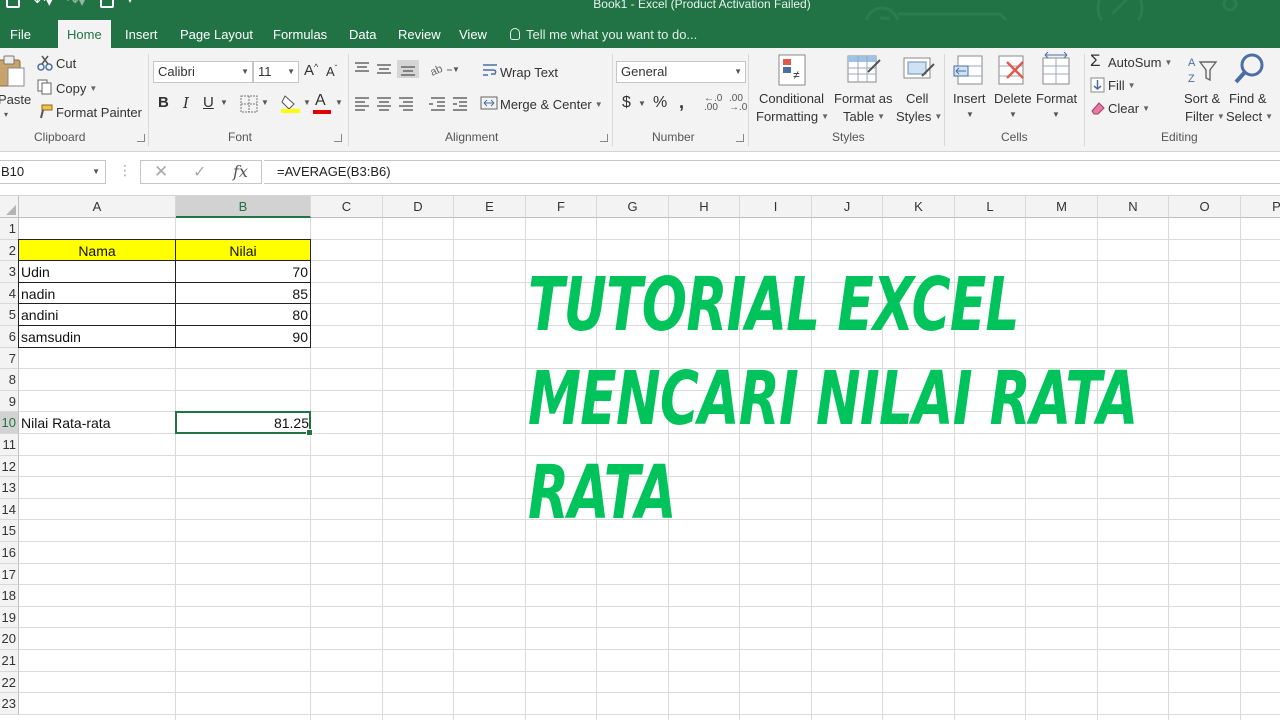  I want to click on format-dropdown-icon: ▼, so click(1056, 114).